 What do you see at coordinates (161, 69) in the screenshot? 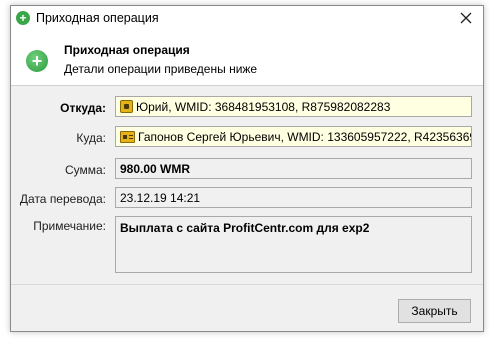
I see `header-subtitle: Детали операции приведены ниже` at bounding box center [161, 69].